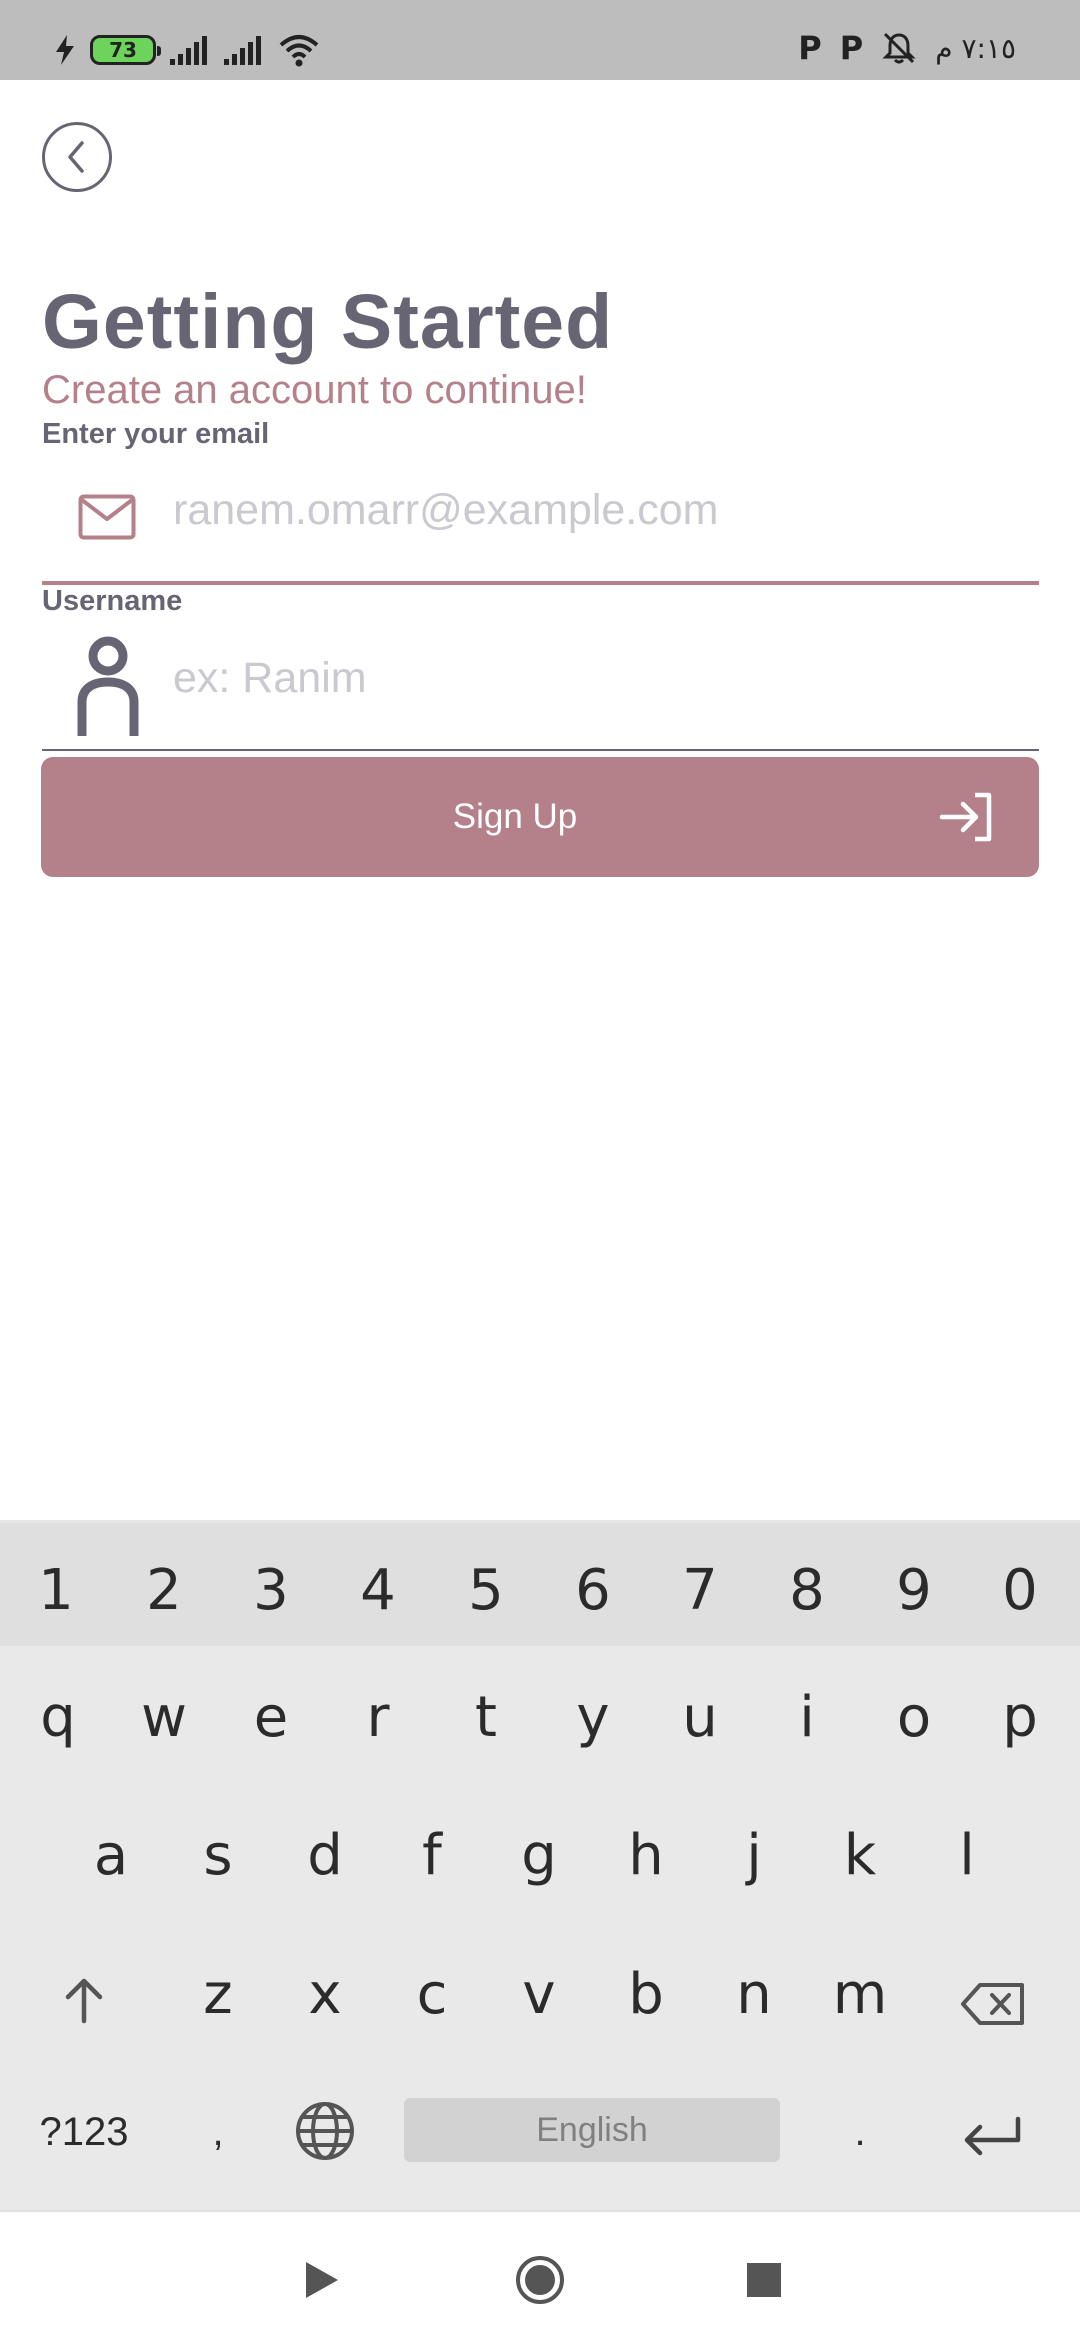 The image size is (1080, 2340). What do you see at coordinates (378, 1591) in the screenshot?
I see `key-4: 4` at bounding box center [378, 1591].